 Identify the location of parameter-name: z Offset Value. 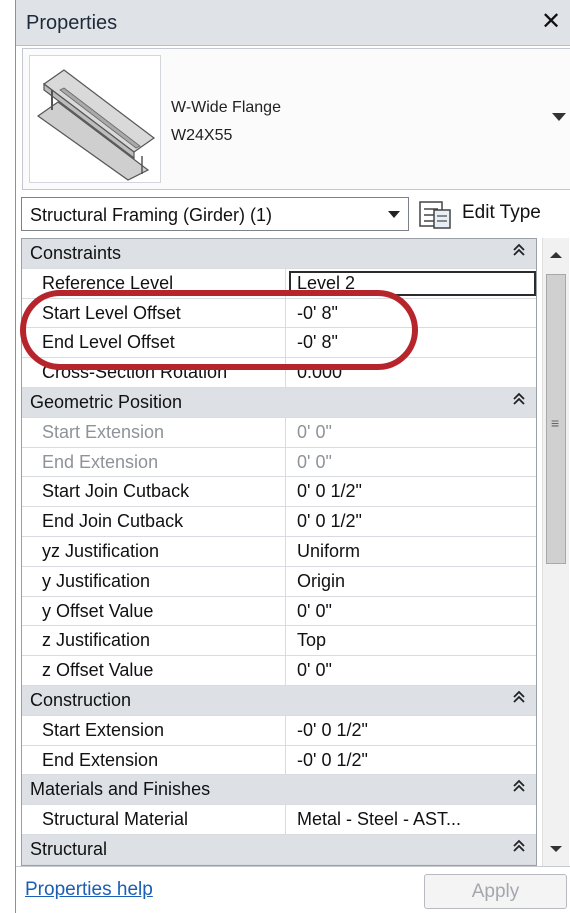
(98, 670).